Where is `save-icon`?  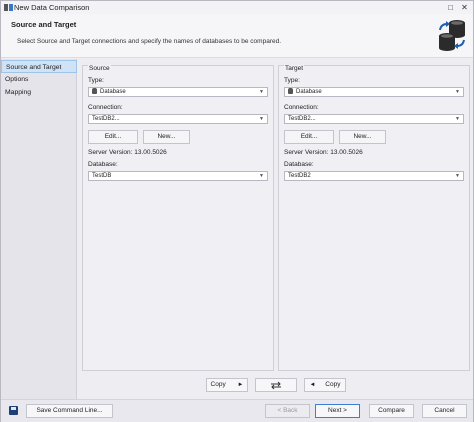
save-icon is located at coordinates (13, 410).